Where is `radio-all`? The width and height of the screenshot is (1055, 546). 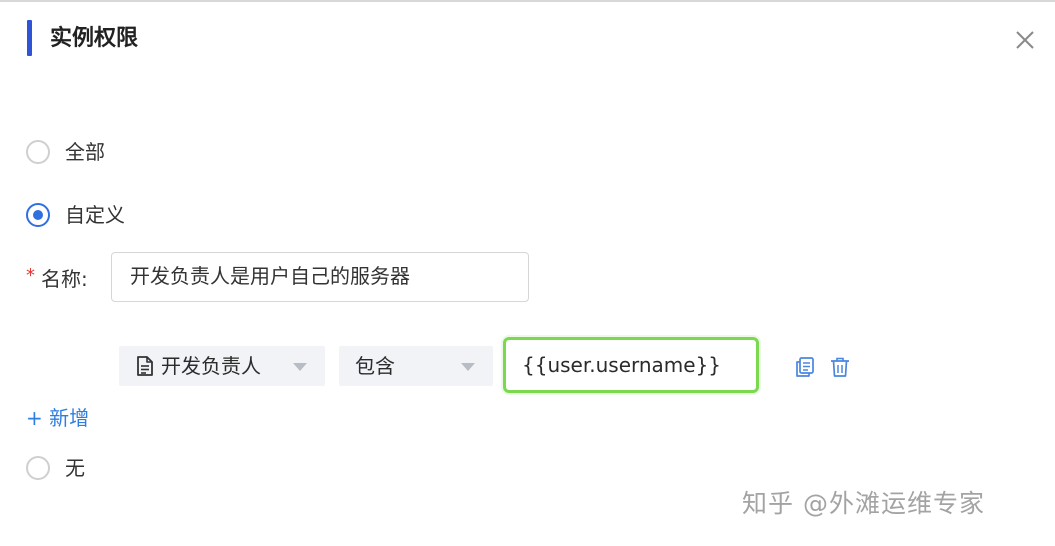 radio-all is located at coordinates (38, 152).